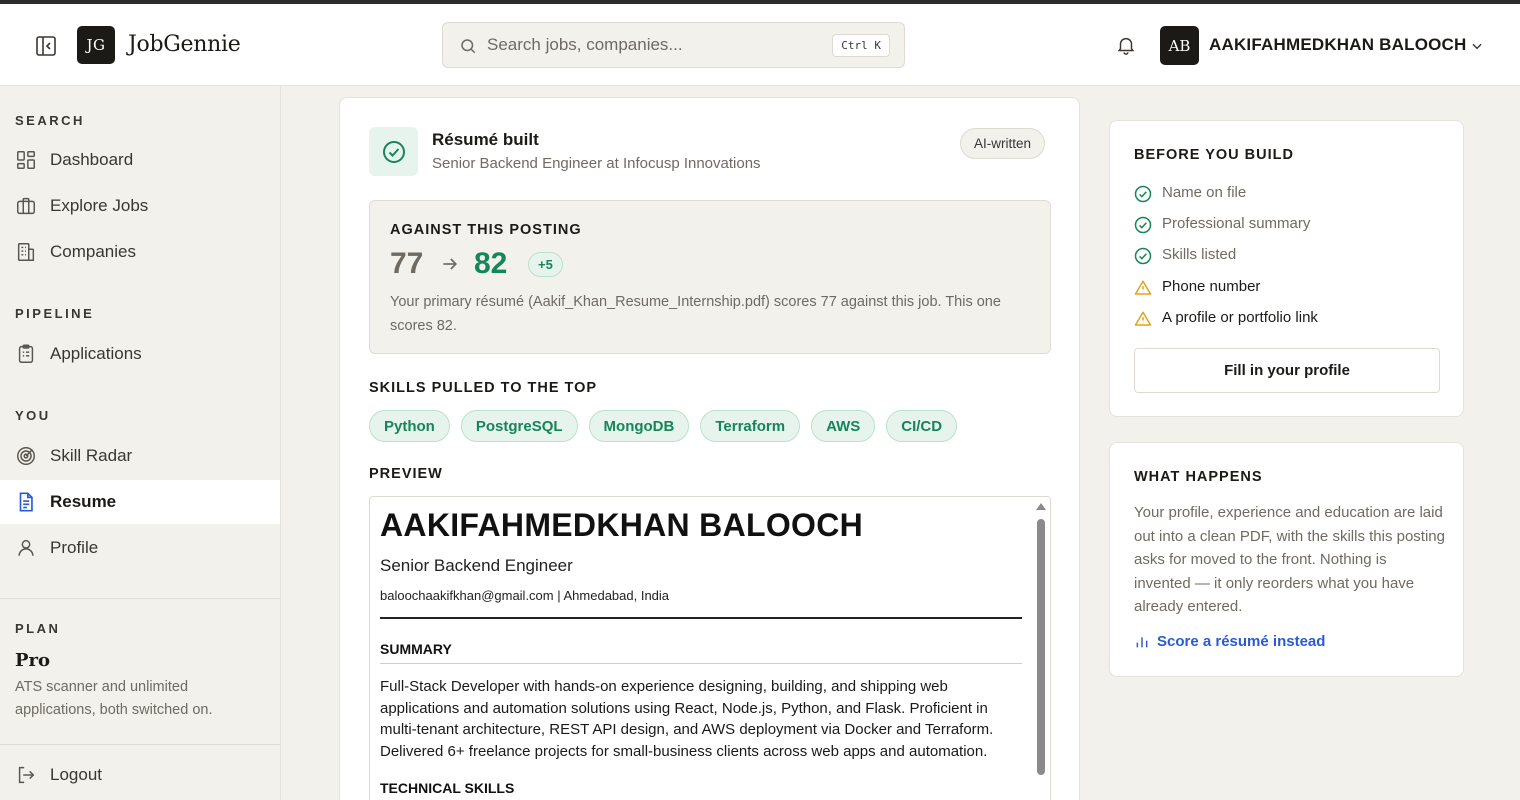 This screenshot has width=1520, height=800. I want to click on building-icon, so click(26, 252).